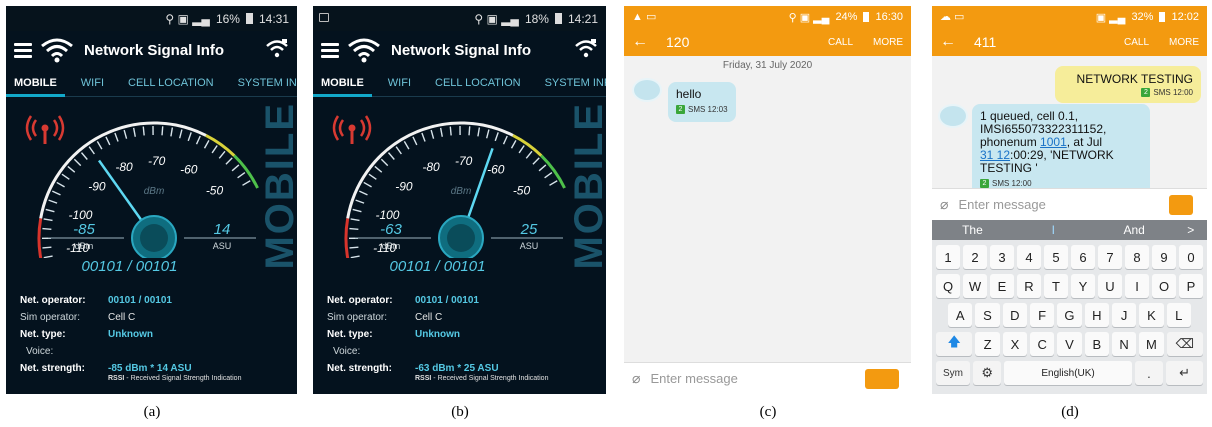 The width and height of the screenshot is (1212, 427). What do you see at coordinates (1053, 230) in the screenshot?
I see `suggestion-i: I` at bounding box center [1053, 230].